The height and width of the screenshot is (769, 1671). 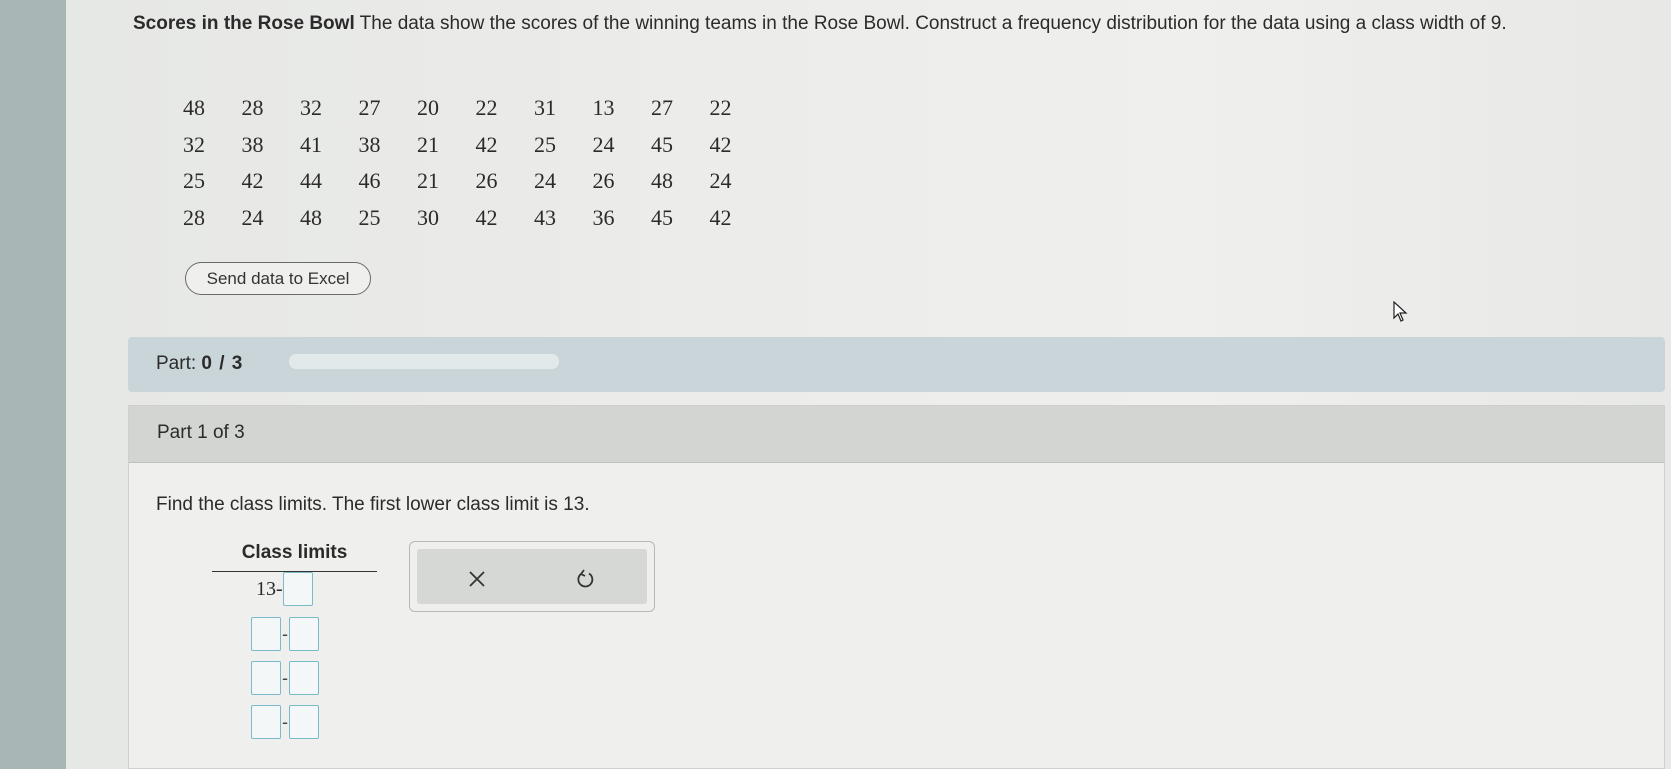 What do you see at coordinates (294, 557) in the screenshot?
I see `class-limits-header: Class limits` at bounding box center [294, 557].